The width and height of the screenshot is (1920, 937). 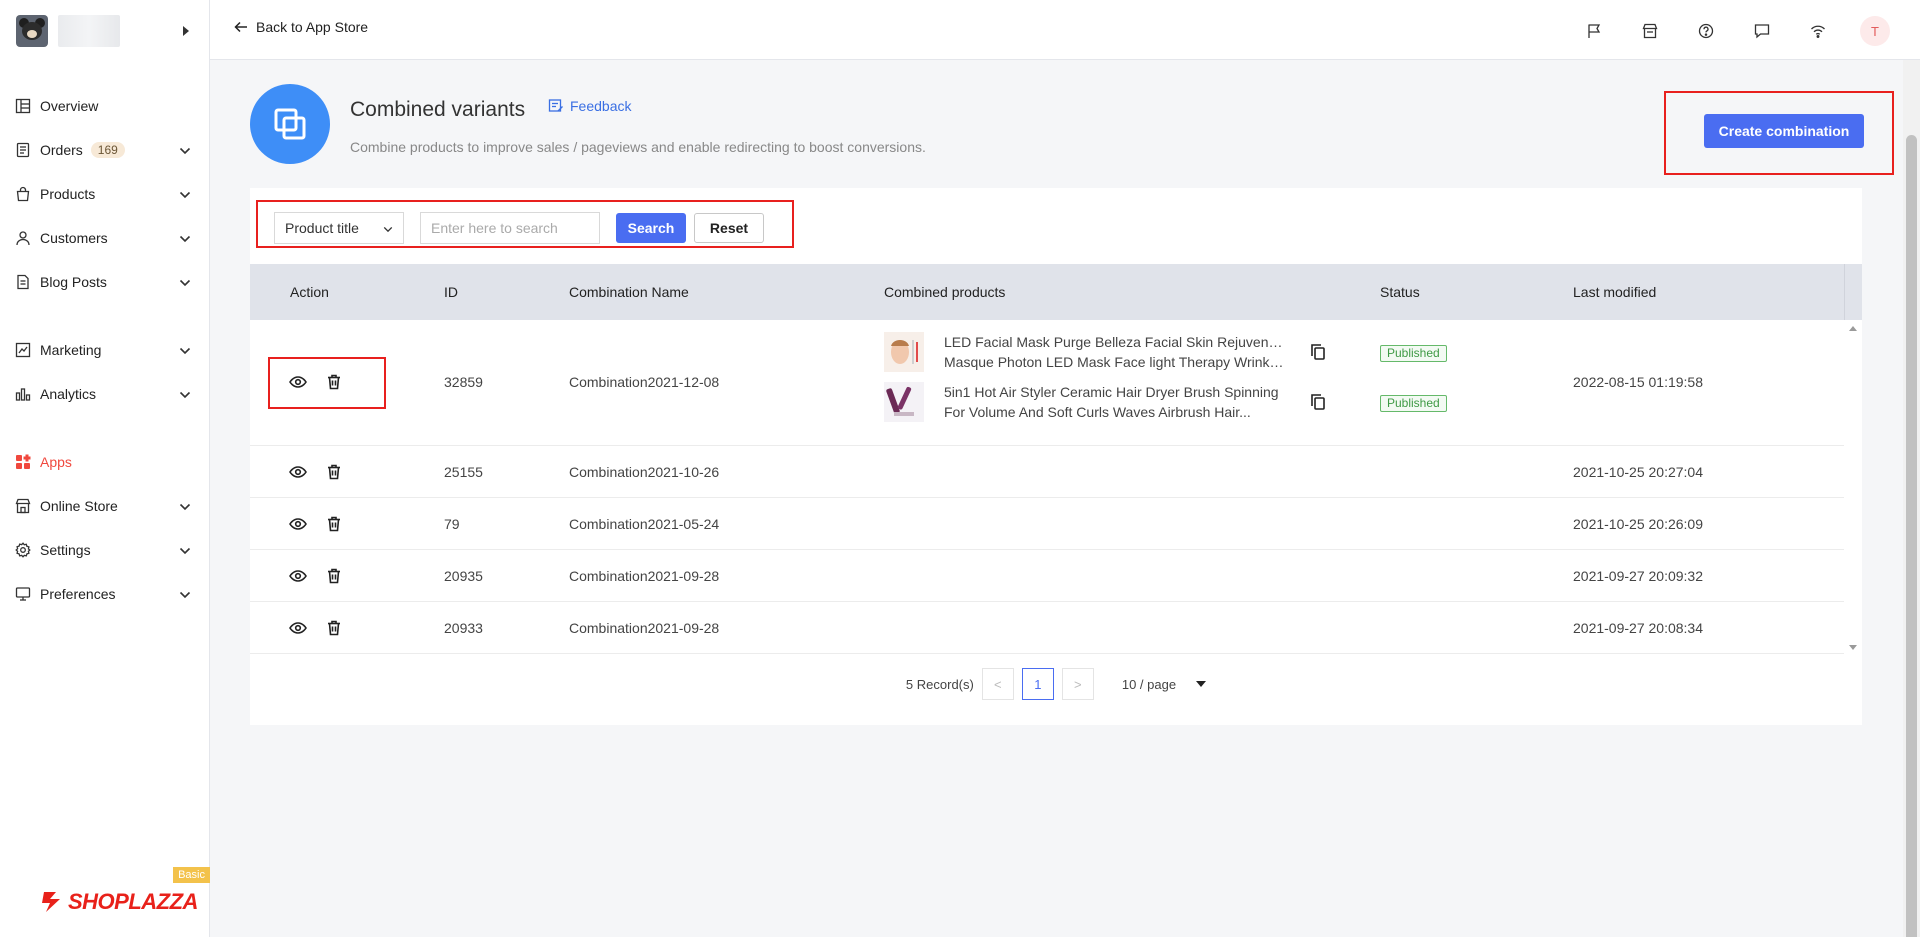 I want to click on column-header-modified: Last modified, so click(x=1615, y=292).